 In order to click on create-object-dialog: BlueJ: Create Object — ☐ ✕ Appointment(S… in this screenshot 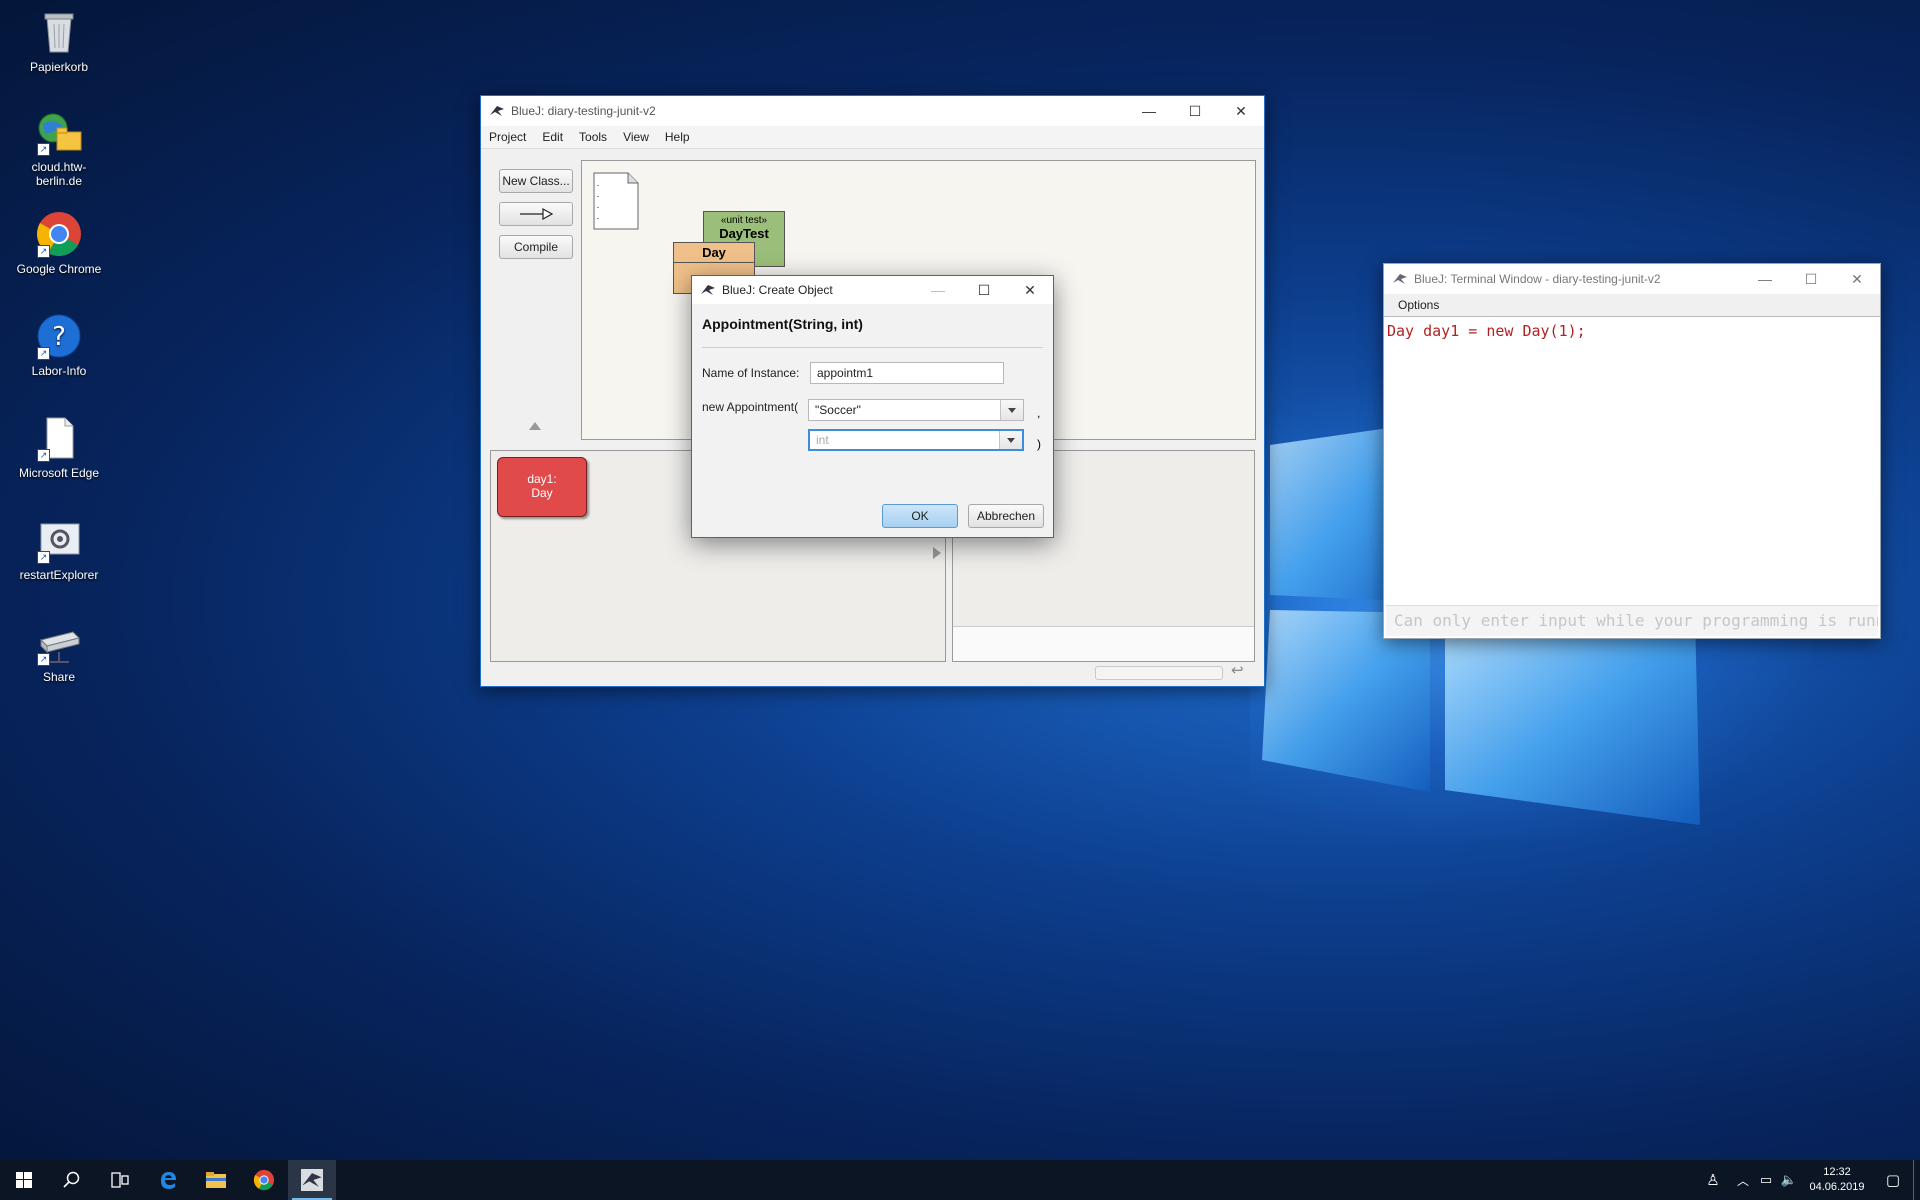, I will do `click(872, 406)`.